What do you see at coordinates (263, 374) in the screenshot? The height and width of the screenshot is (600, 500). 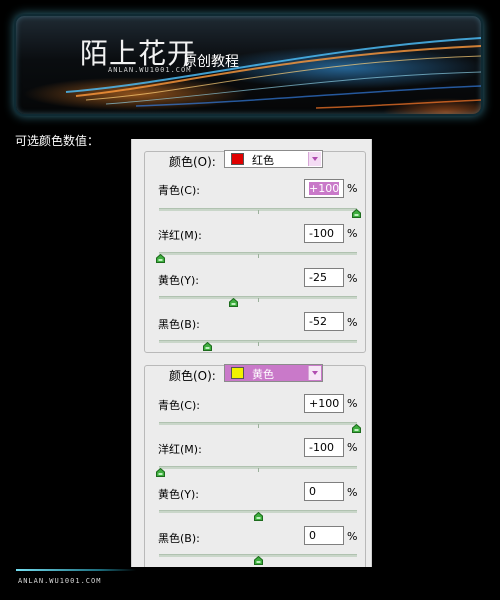 I see `color-dropdown-value: 黄色` at bounding box center [263, 374].